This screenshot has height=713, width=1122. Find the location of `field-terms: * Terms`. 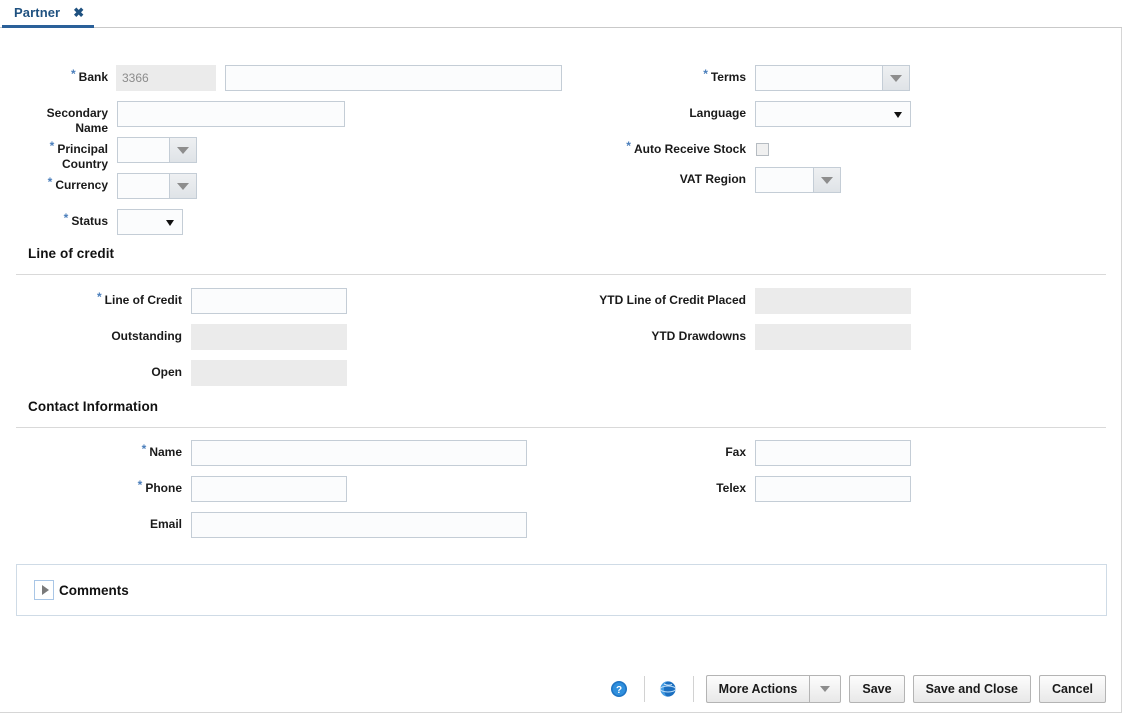

field-terms: * Terms is located at coordinates (775, 78).